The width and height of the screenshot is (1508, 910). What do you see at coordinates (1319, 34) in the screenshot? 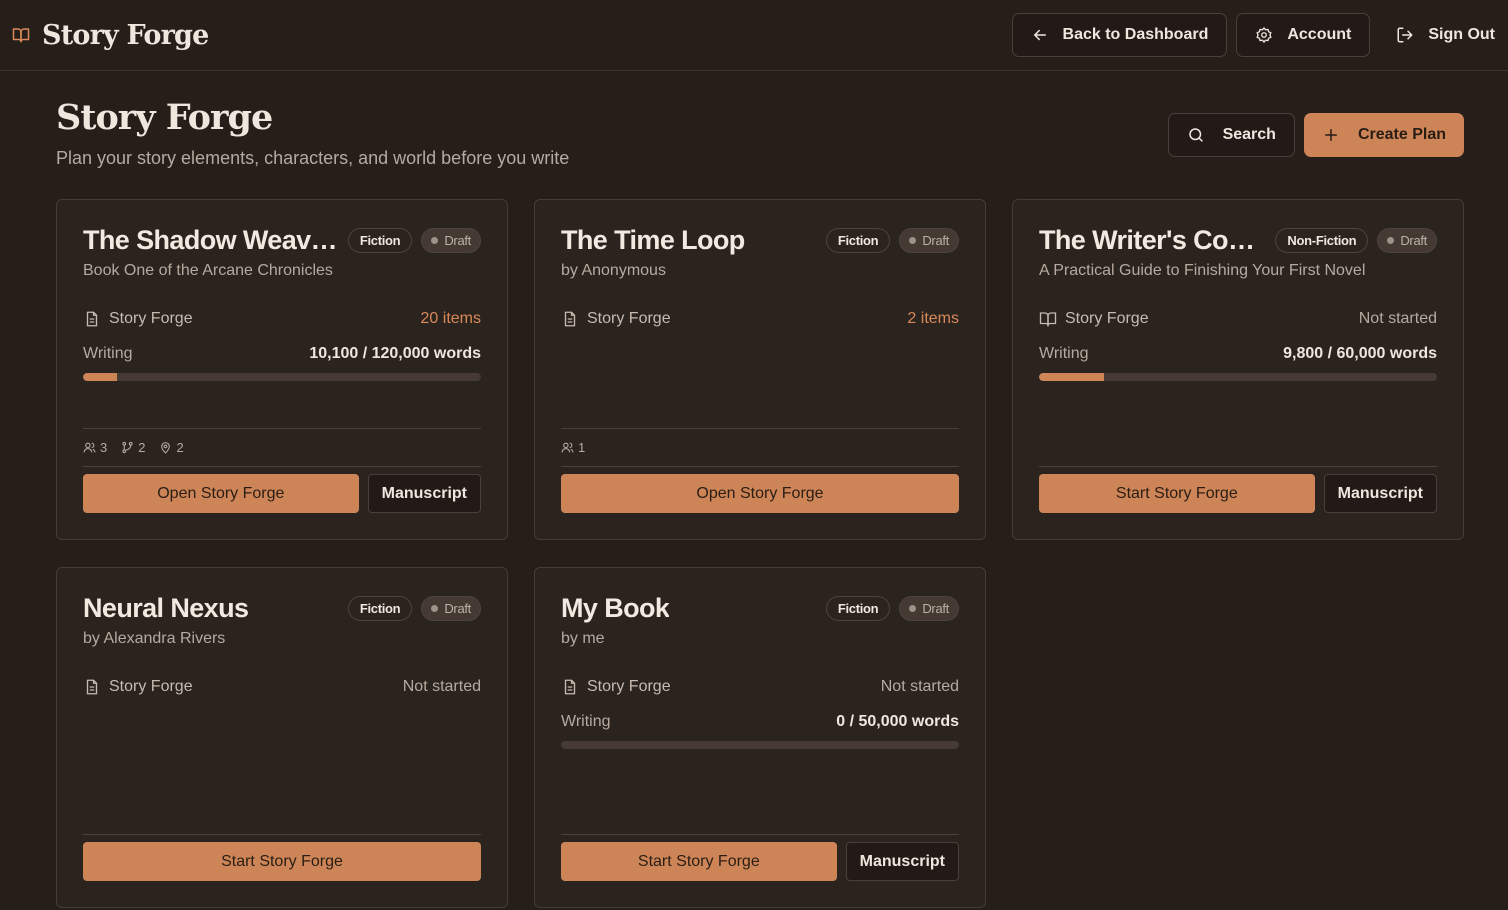
I see `account-label: Account` at bounding box center [1319, 34].